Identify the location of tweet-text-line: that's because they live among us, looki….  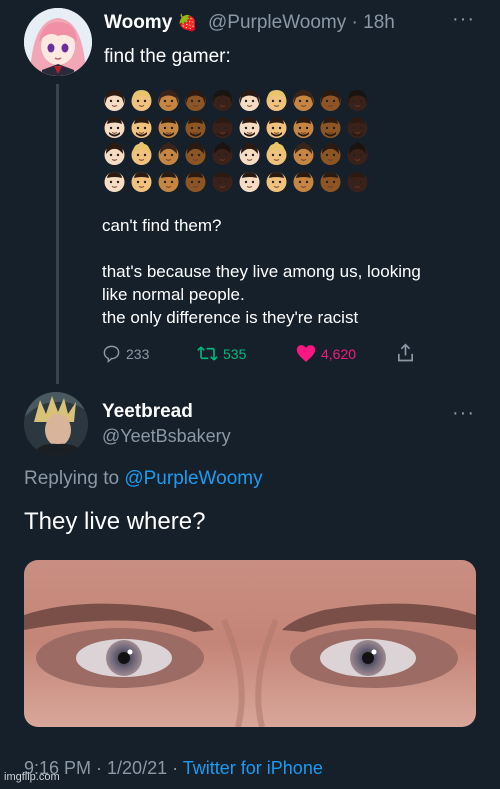
(261, 271).